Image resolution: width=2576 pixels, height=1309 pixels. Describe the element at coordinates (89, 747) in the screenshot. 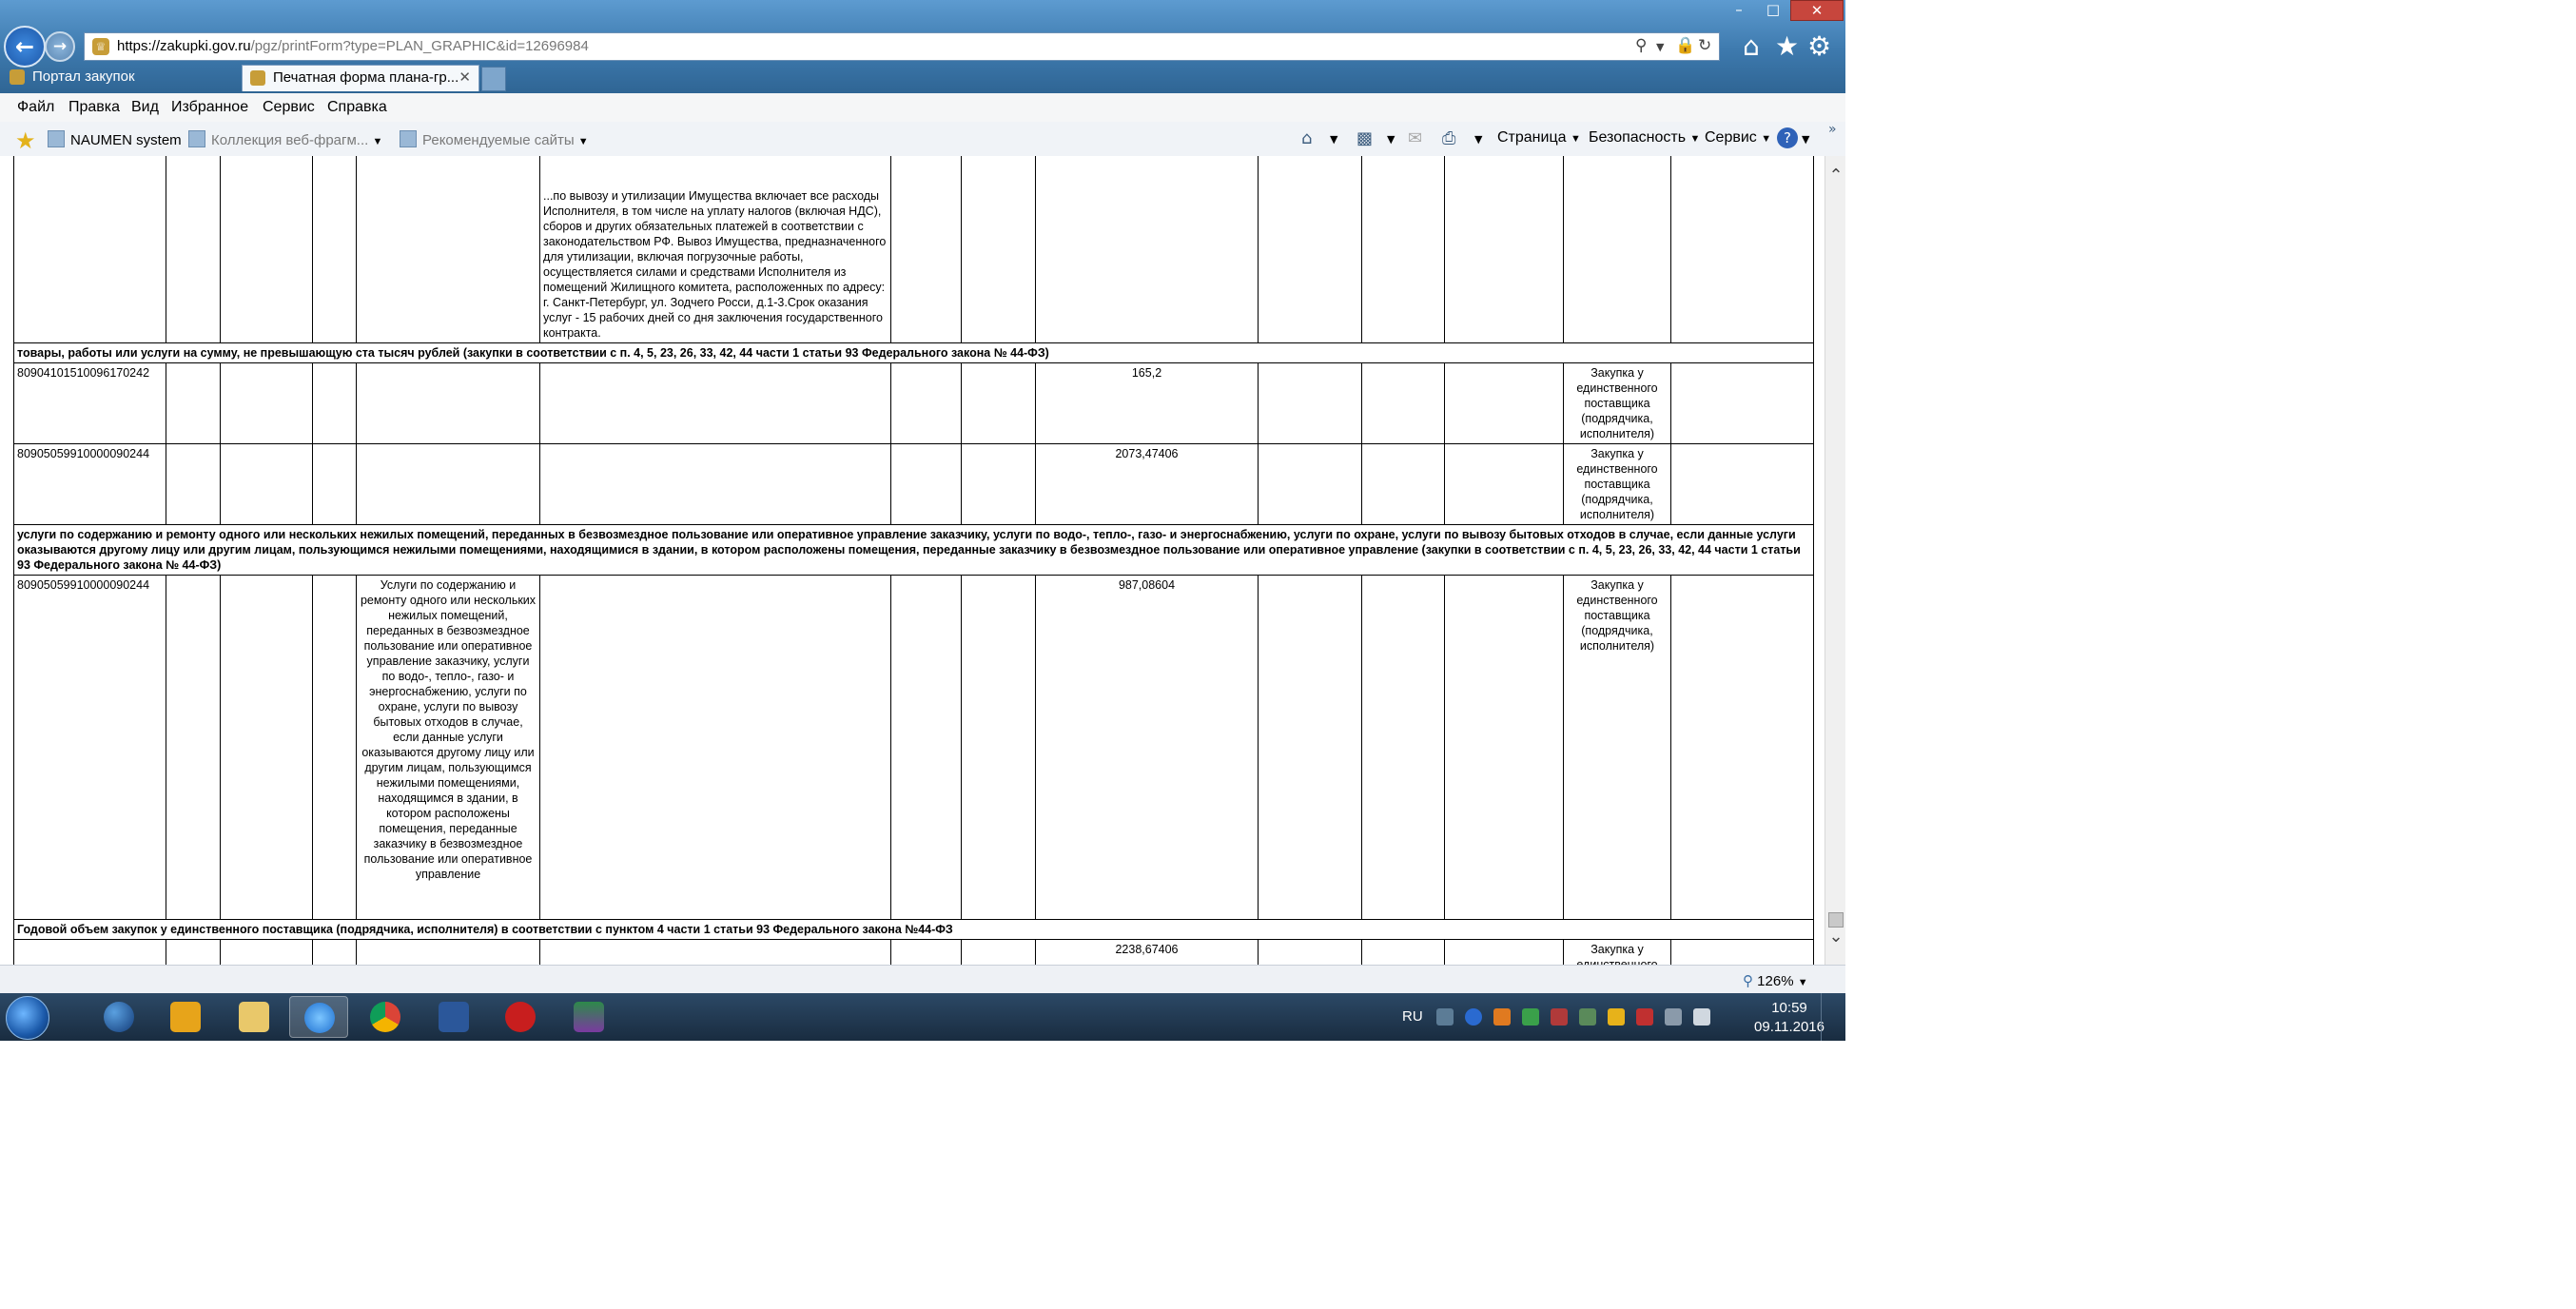

I see `cell-code: 80905059910000090244` at that location.